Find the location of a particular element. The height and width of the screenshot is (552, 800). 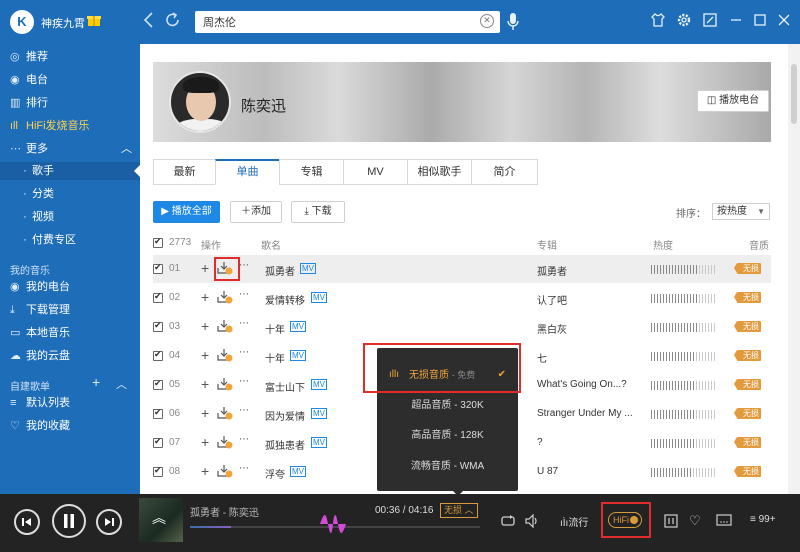

tab-intro: 简介 is located at coordinates (504, 172).